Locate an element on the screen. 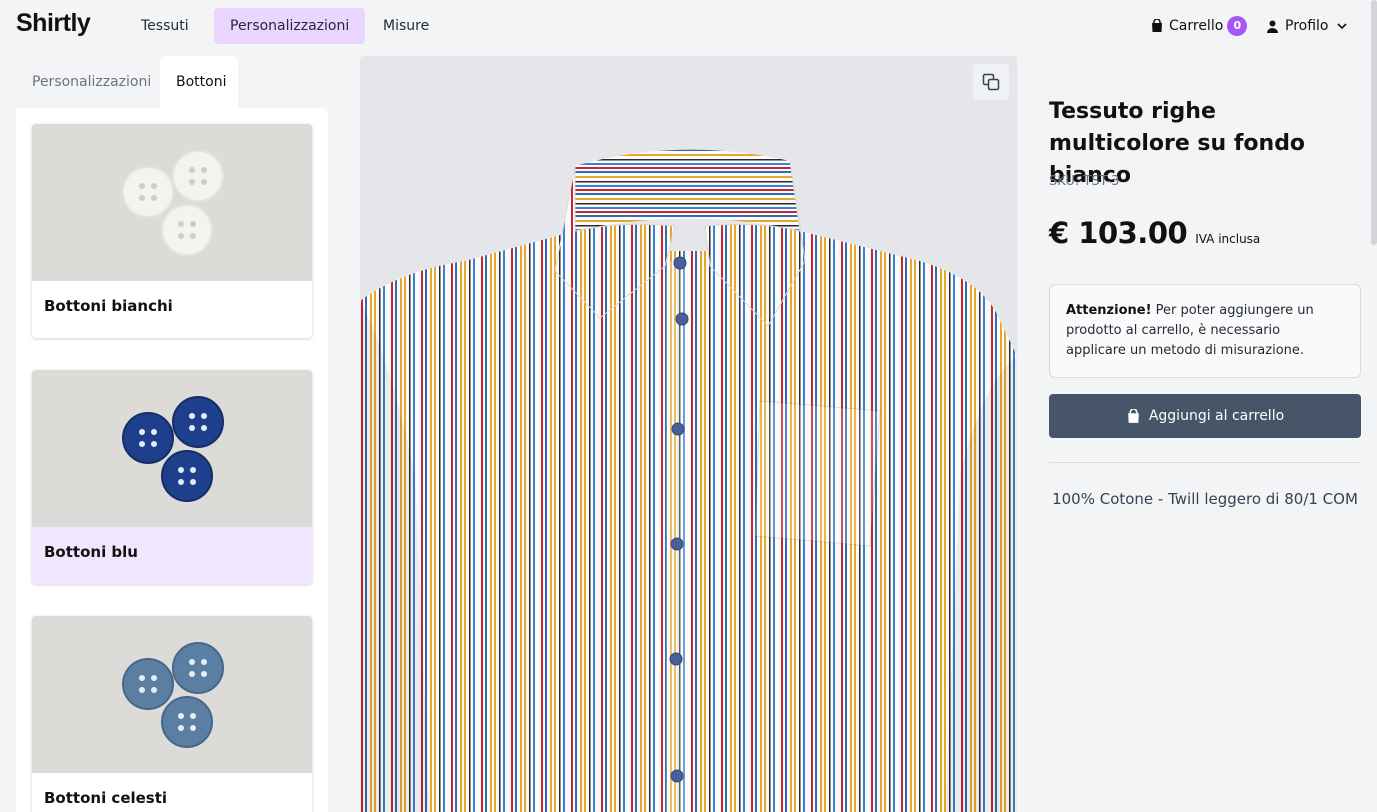 This screenshot has height=812, width=1377. tab-bottoni: Bottoni is located at coordinates (199, 82).